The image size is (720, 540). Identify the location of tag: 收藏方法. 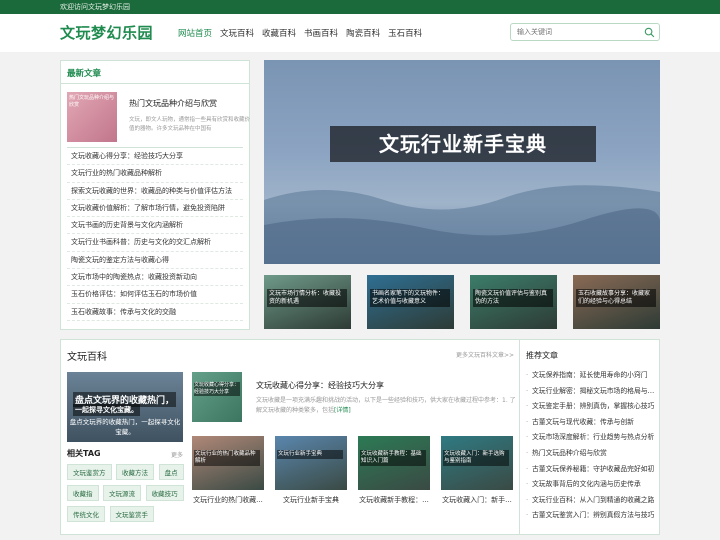
(135, 472).